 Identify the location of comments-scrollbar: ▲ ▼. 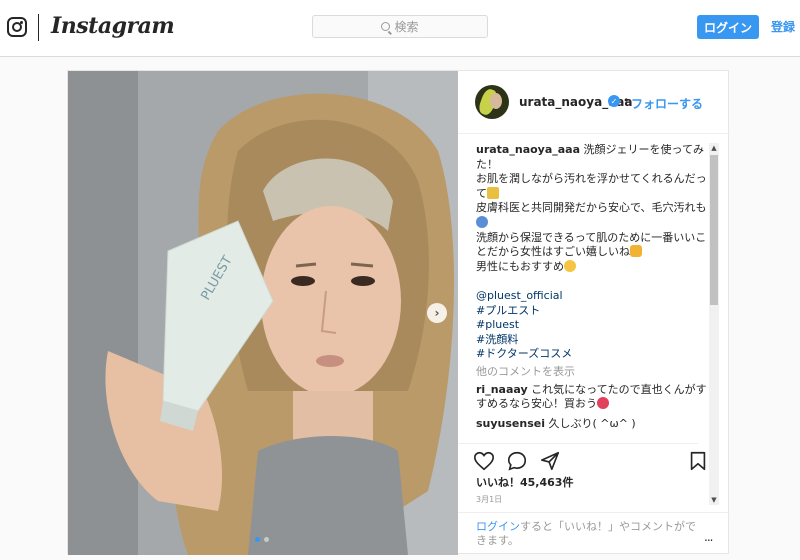
(714, 324).